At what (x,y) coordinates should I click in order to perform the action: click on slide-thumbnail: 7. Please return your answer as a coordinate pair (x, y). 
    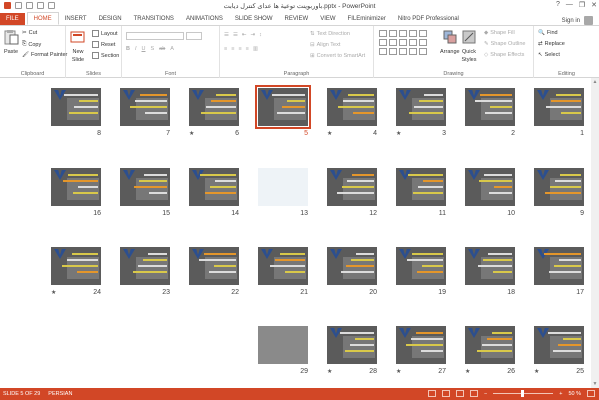
    Looking at the image, I should click on (145, 112).